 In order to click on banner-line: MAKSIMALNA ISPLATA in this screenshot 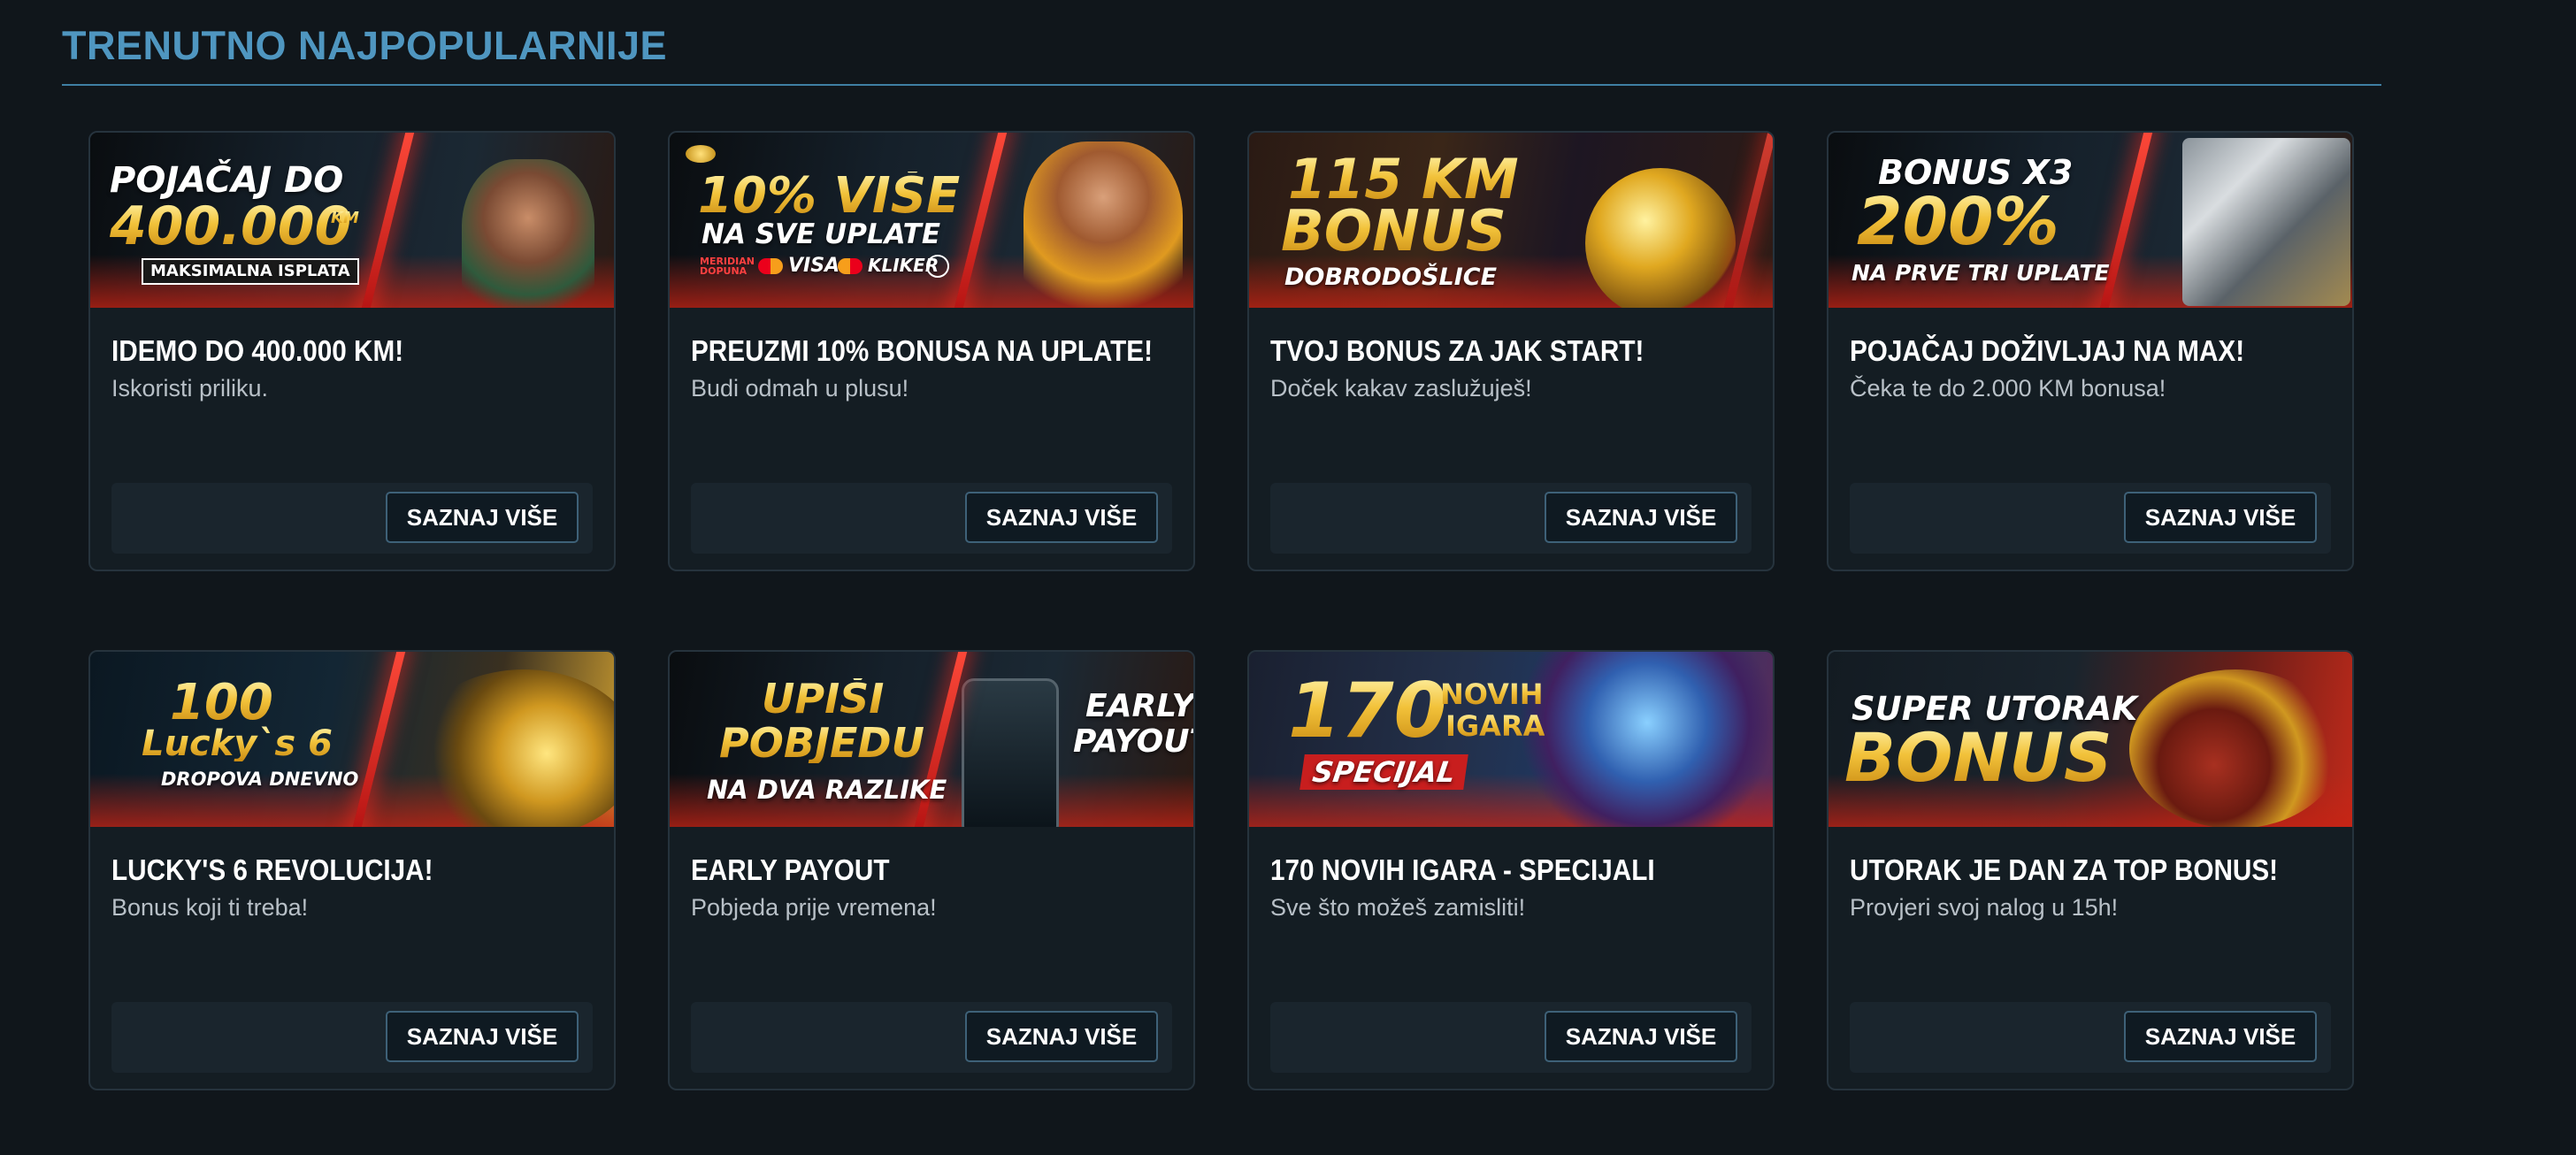, I will do `click(250, 272)`.